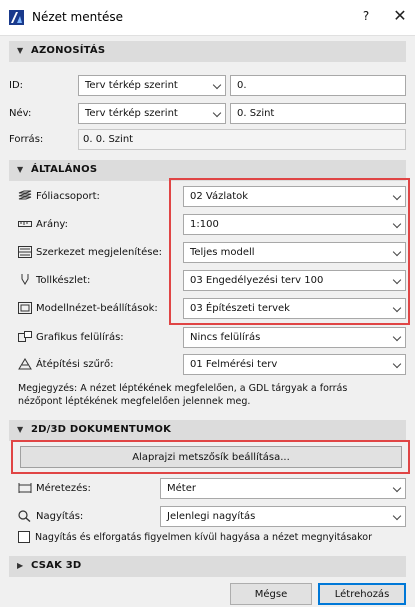 The height and width of the screenshot is (607, 415). I want to click on pen-set-select: 03 Engedélyezési terv 100, so click(294, 280).